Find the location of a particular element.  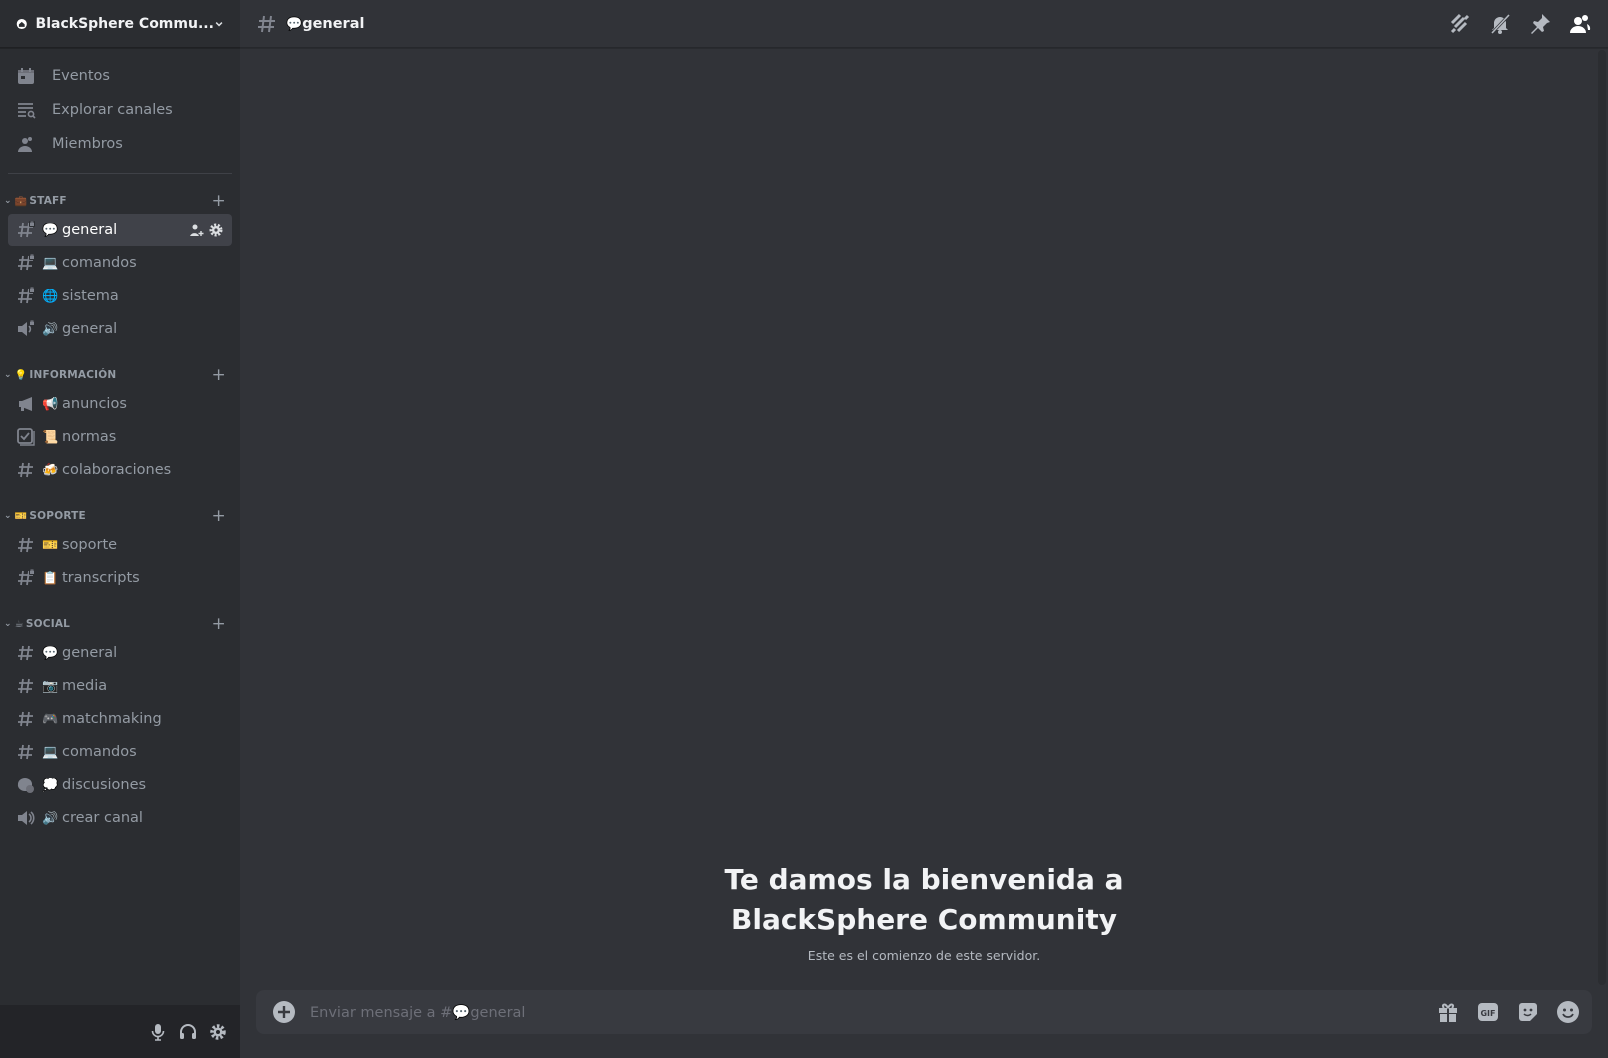

category-name: STAFF is located at coordinates (48, 201).